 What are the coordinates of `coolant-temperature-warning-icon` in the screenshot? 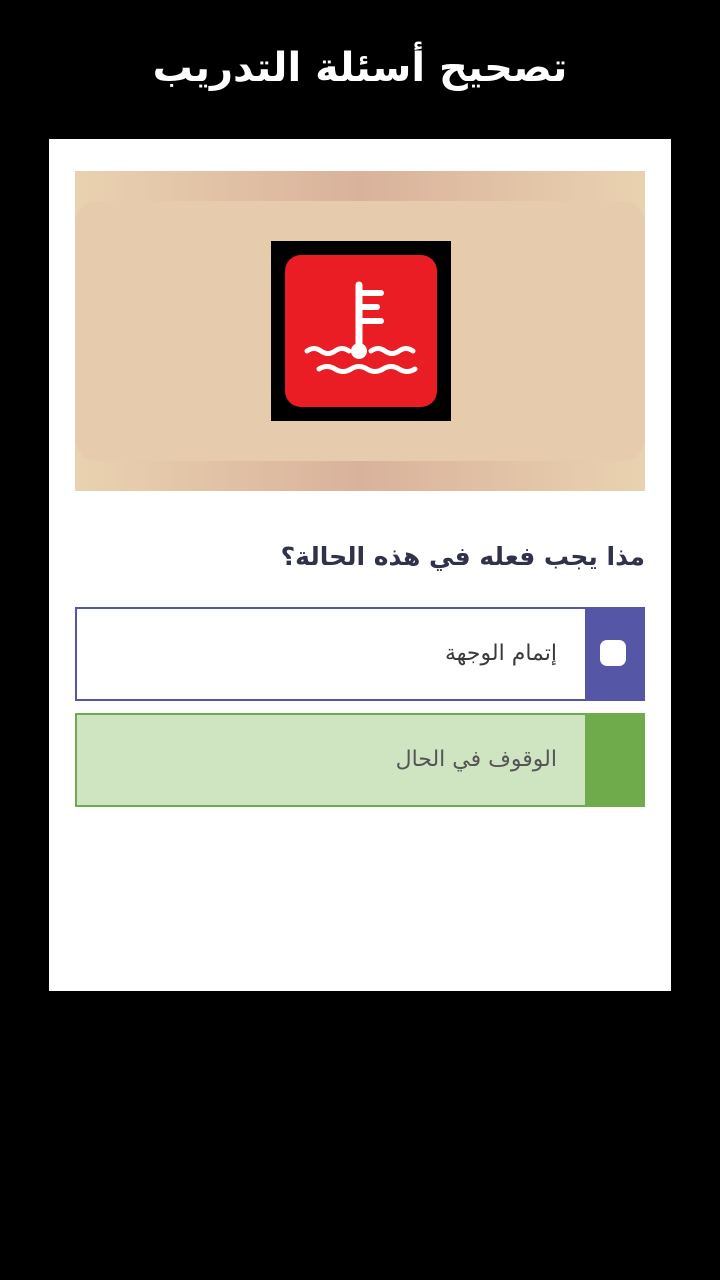 It's located at (361, 331).